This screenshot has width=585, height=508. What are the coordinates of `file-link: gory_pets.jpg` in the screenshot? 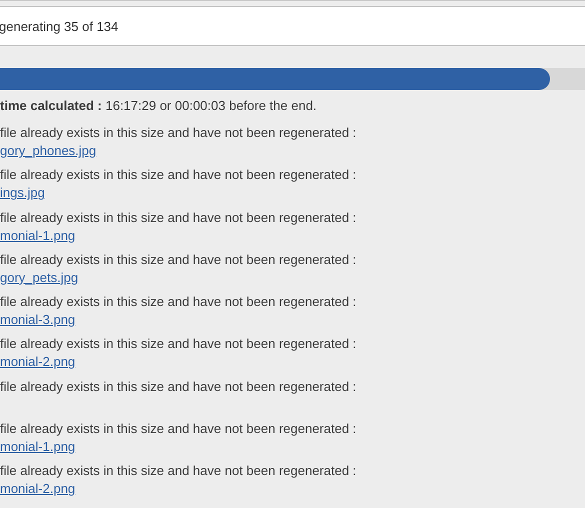 It's located at (39, 277).